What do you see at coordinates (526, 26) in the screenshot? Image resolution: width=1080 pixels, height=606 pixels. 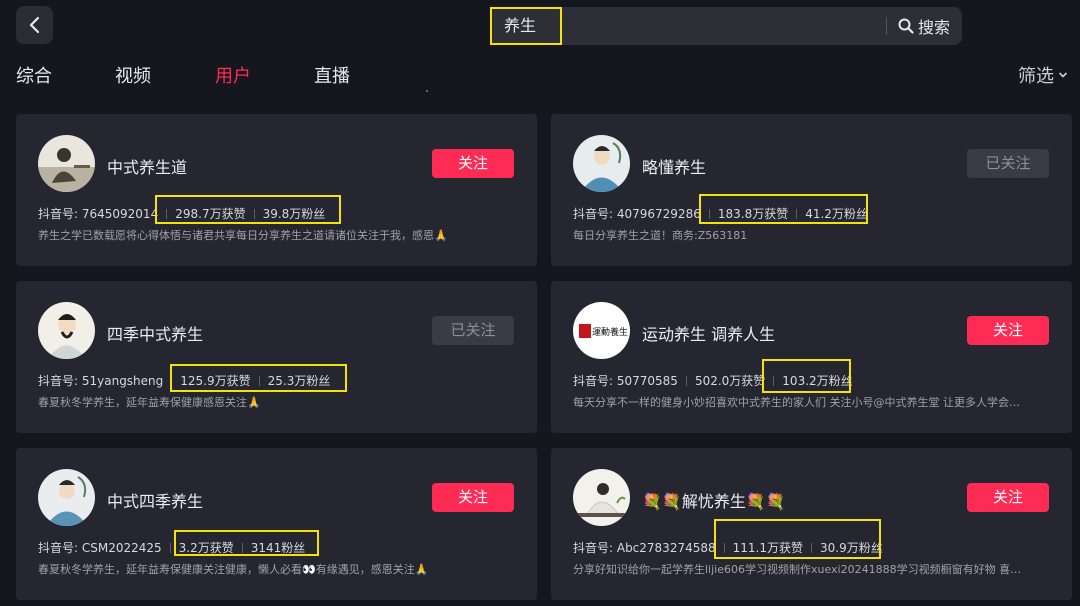 I see `search-input: 养生` at bounding box center [526, 26].